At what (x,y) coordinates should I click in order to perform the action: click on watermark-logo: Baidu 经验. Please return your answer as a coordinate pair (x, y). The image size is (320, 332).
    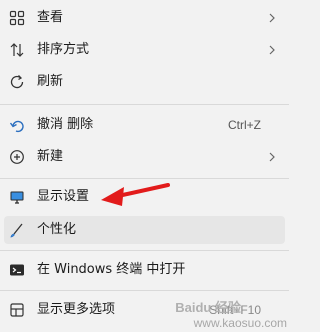
    Looking at the image, I should click on (208, 307).